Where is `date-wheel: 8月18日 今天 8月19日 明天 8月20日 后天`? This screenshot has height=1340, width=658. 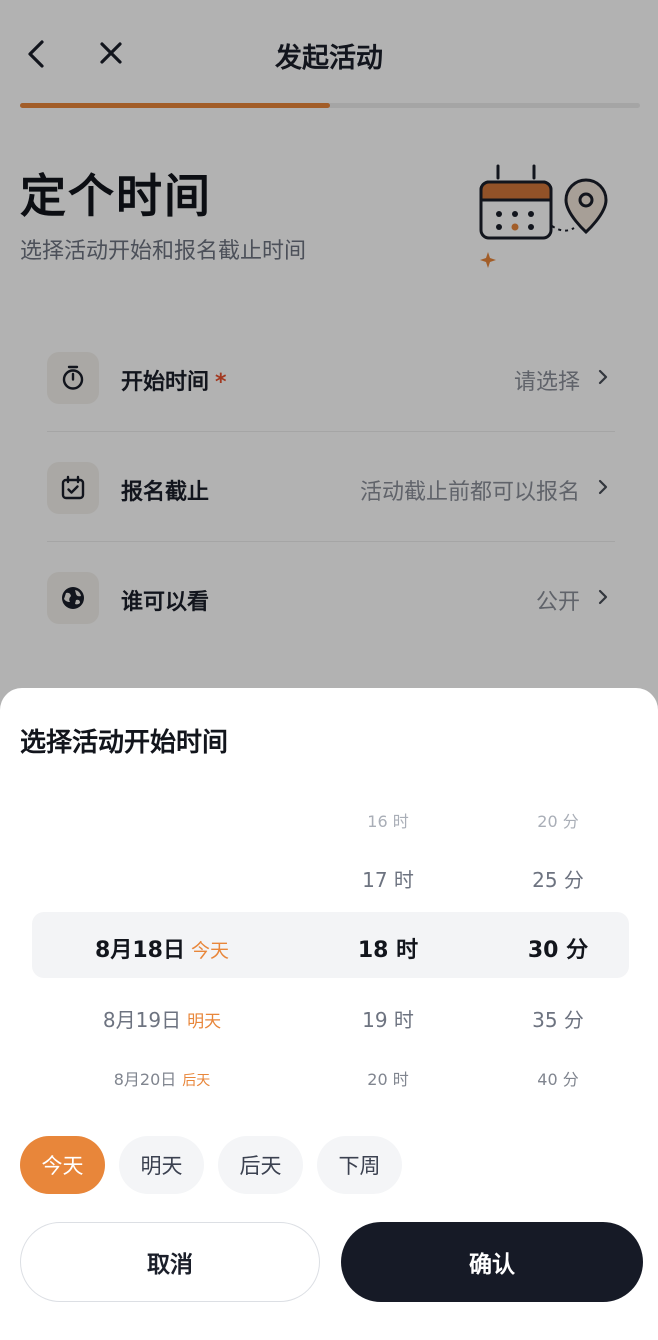 date-wheel: 8月18日 今天 8月19日 明天 8月20日 后天 is located at coordinates (162, 944).